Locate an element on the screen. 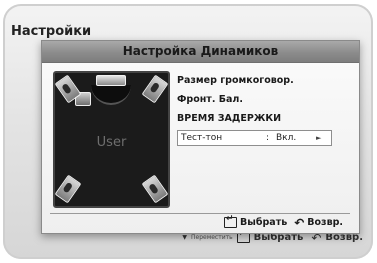 The image size is (377, 263). menu-item-front-balance: Фронт. Бал. is located at coordinates (264, 99).